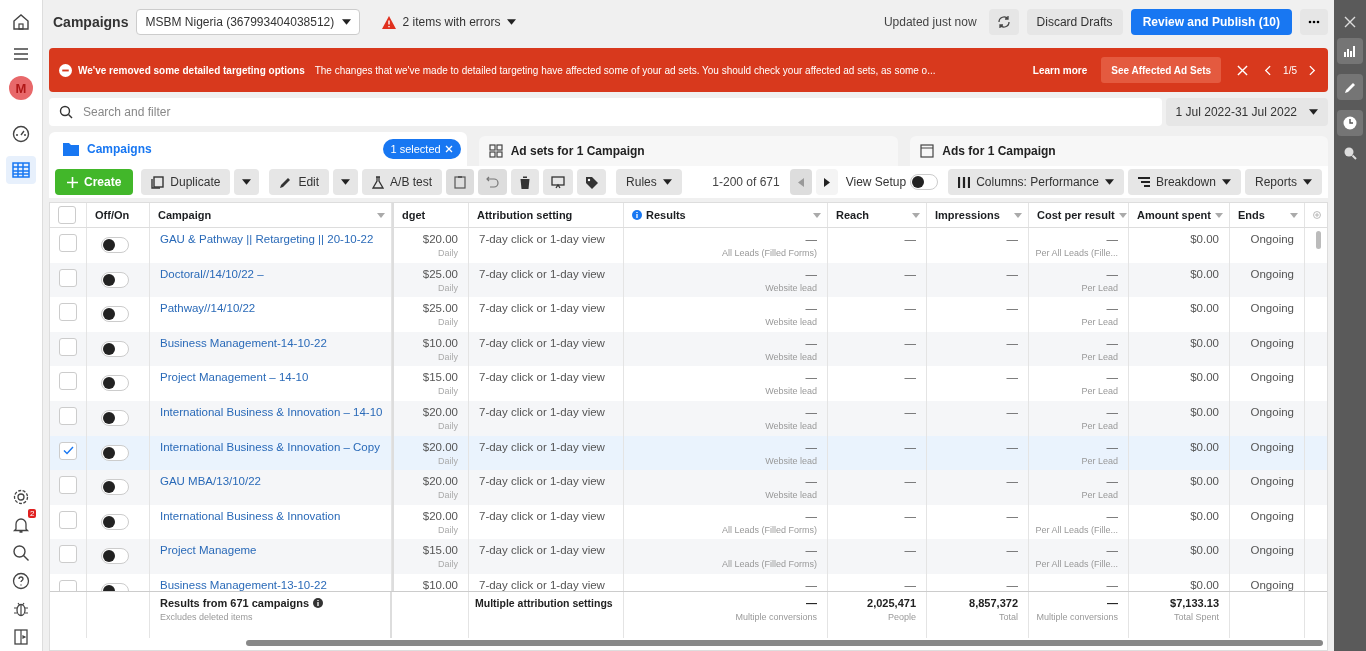 This screenshot has width=1366, height=651. Describe the element at coordinates (1174, 215) in the screenshot. I see `column-header: Amount spent` at that location.